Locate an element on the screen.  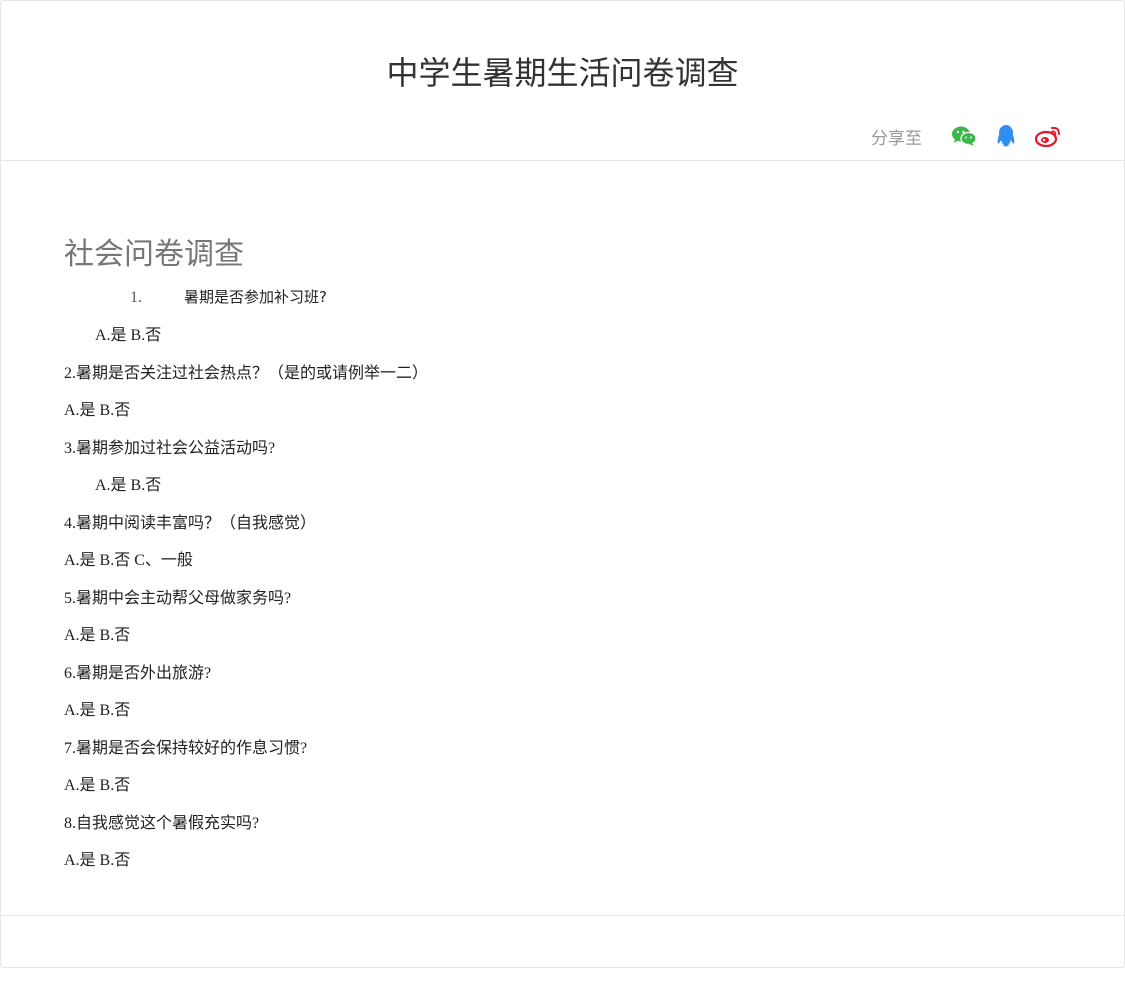
question-1: 1. 暑期是否参加补习班? is located at coordinates (564, 298).